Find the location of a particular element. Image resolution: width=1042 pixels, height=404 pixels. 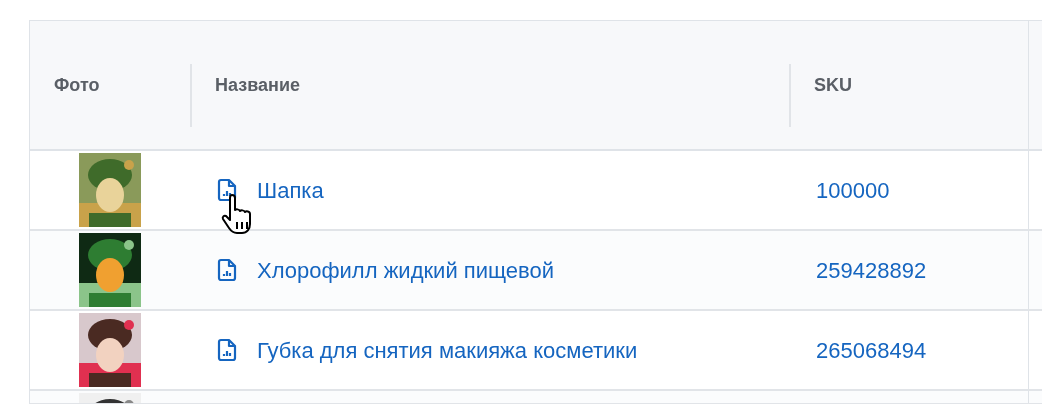

column-header: SKU is located at coordinates (833, 85).